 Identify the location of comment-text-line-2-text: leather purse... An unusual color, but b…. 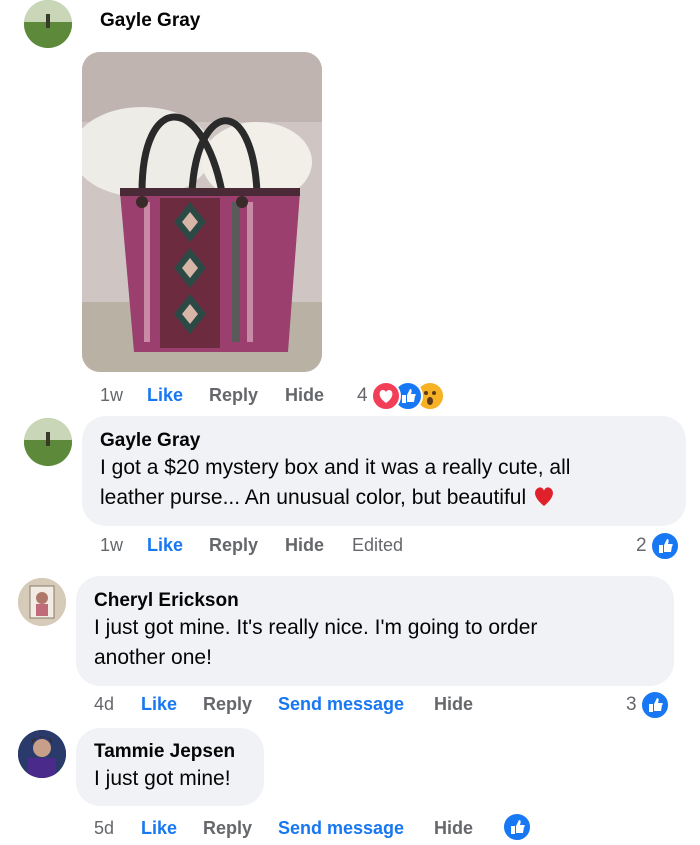
(313, 497).